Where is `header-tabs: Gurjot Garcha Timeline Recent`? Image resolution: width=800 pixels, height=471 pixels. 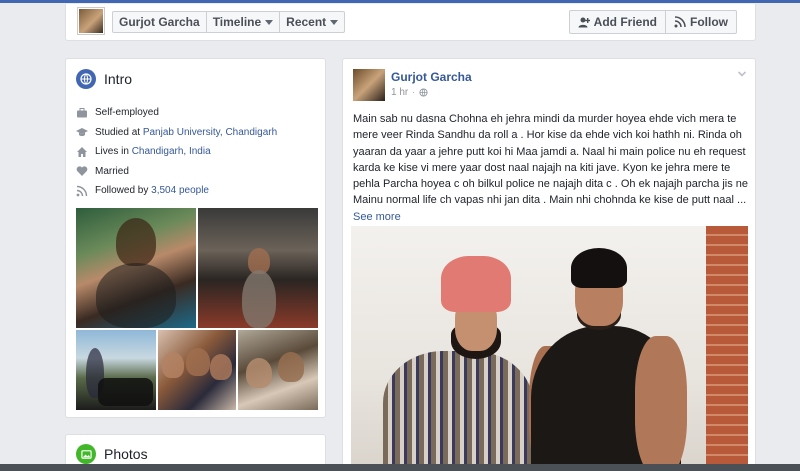 header-tabs: Gurjot Garcha Timeline Recent is located at coordinates (229, 22).